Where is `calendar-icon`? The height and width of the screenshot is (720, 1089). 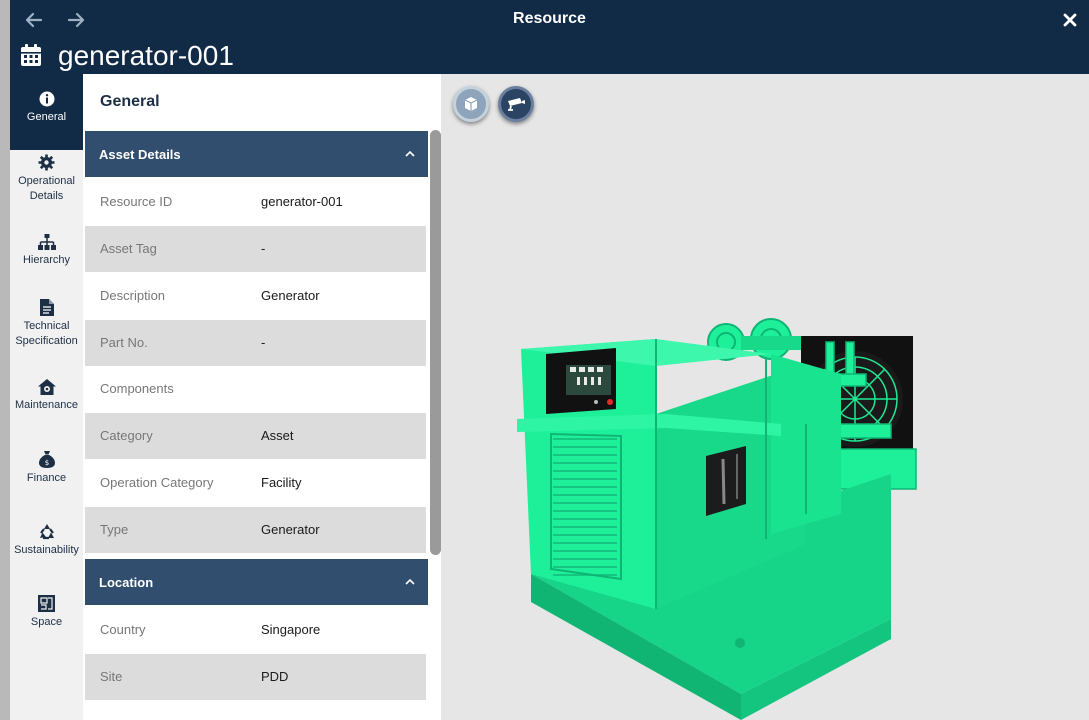
calendar-icon is located at coordinates (31, 55).